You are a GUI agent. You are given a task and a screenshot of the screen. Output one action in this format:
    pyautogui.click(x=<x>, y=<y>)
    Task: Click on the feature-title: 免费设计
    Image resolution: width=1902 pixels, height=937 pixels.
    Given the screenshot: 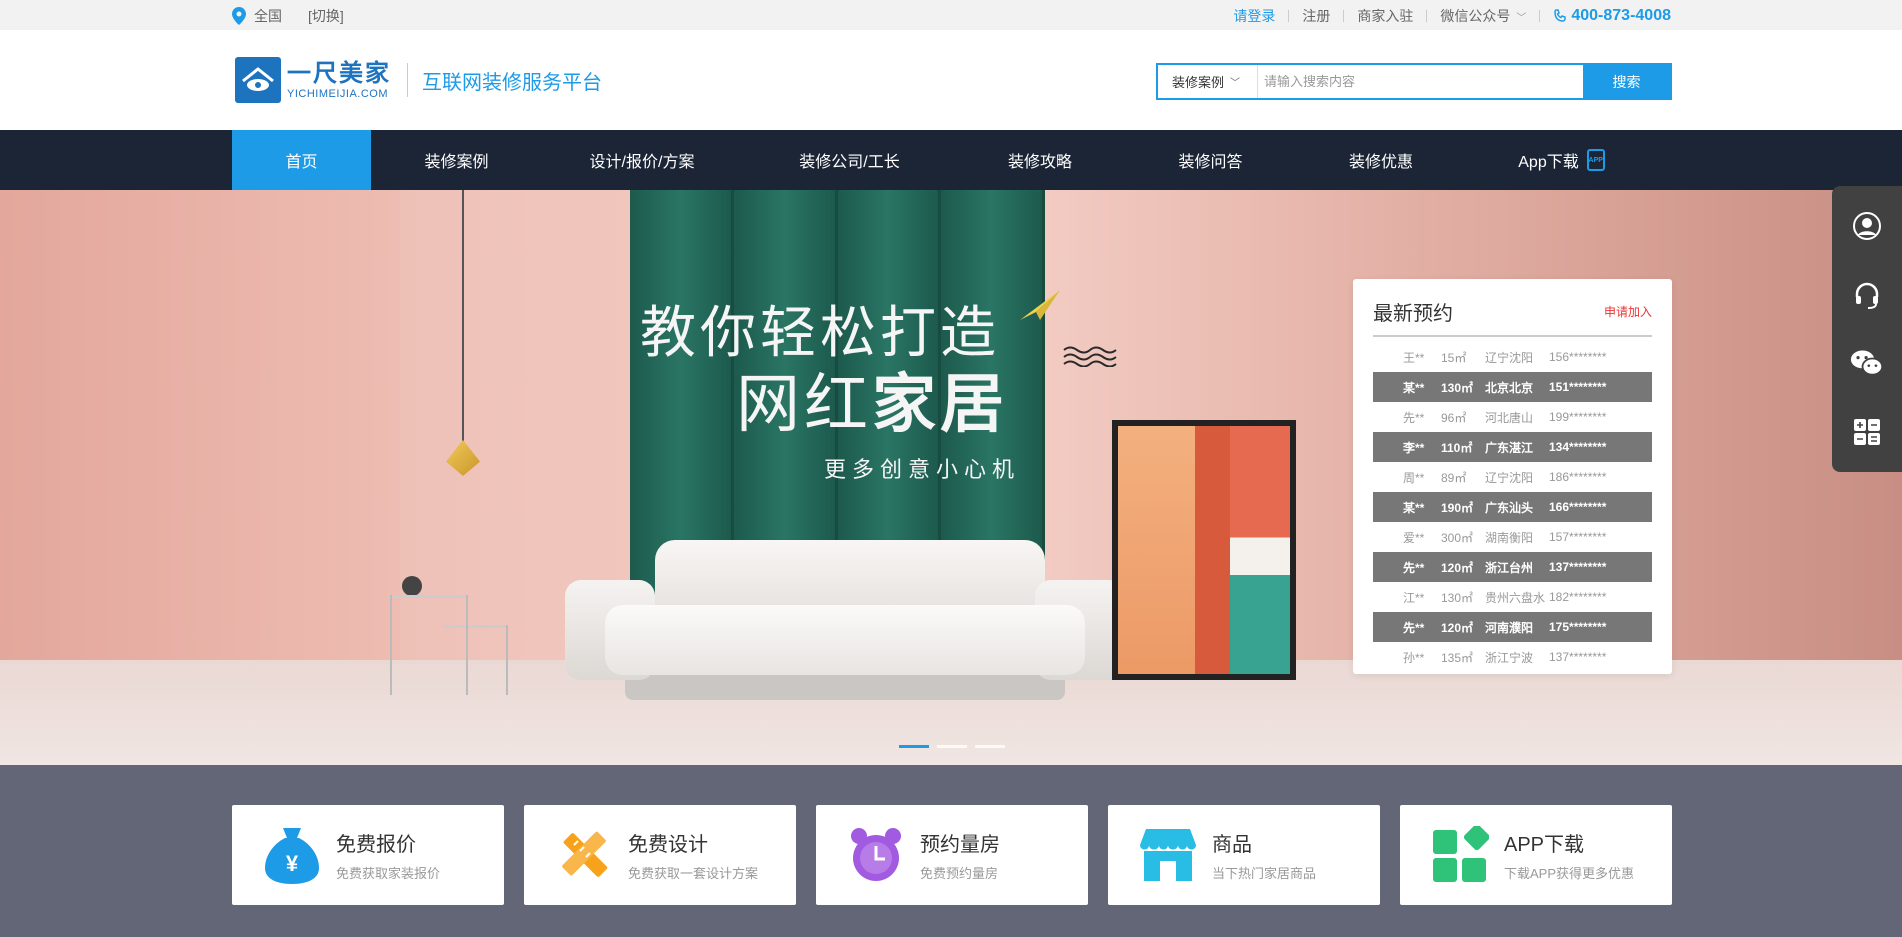 What is the action you would take?
    pyautogui.click(x=668, y=845)
    